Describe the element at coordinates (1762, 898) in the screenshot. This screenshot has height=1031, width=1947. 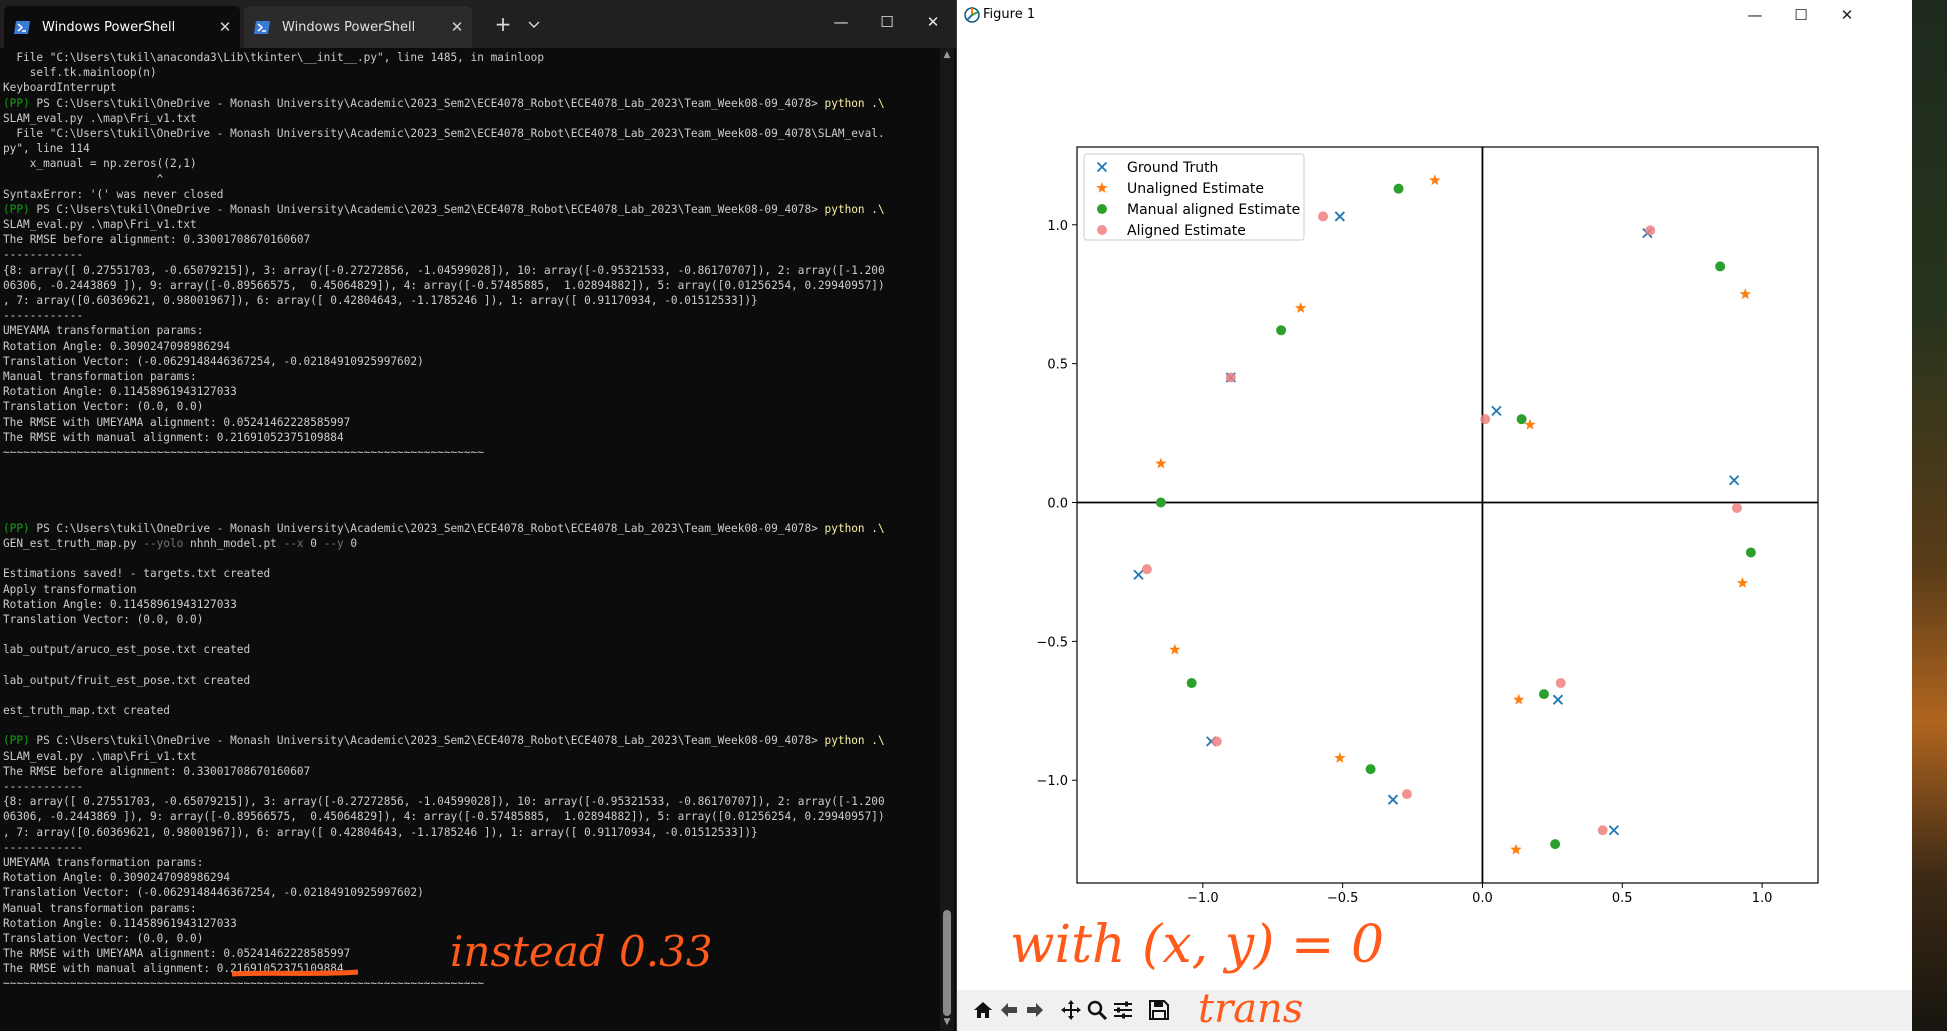
I see `x-tick-label: 1.0` at that location.